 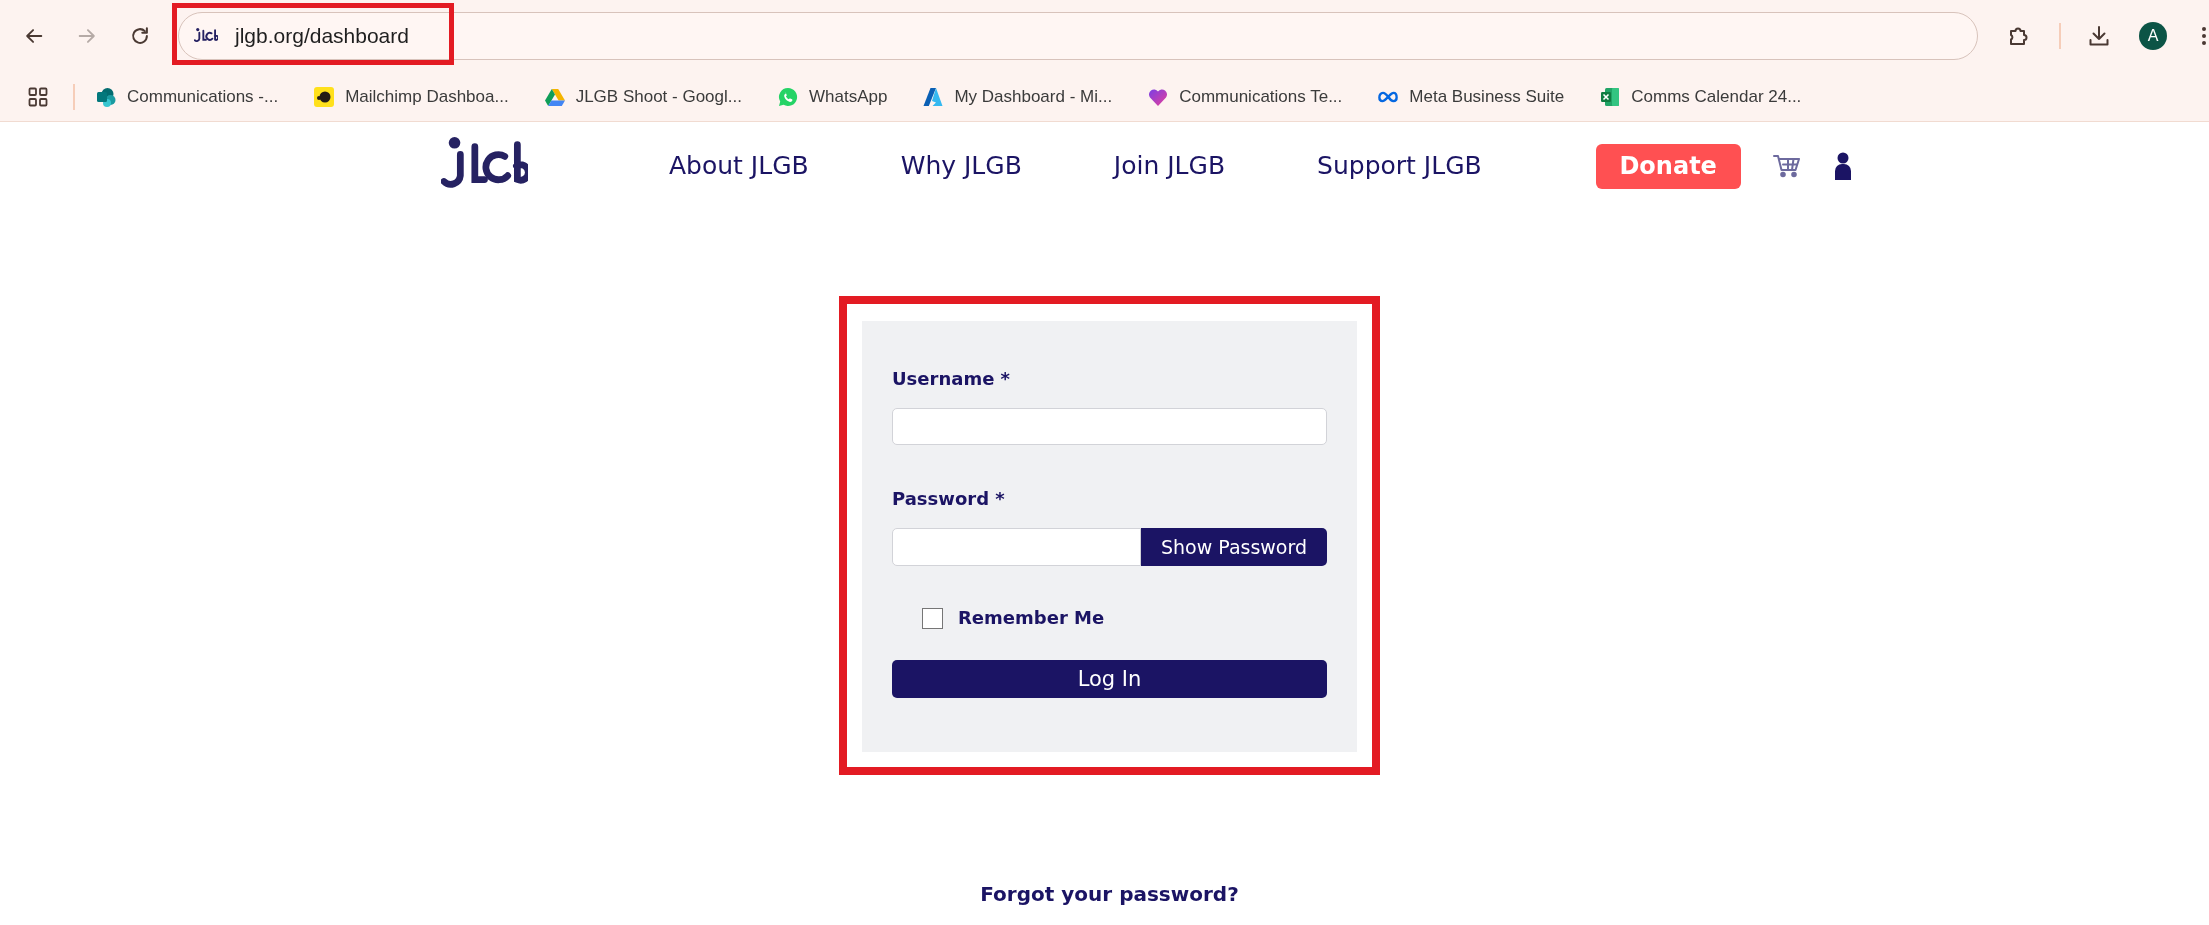 What do you see at coordinates (1471, 96) in the screenshot?
I see `bookmark-link: Meta Business Suite` at bounding box center [1471, 96].